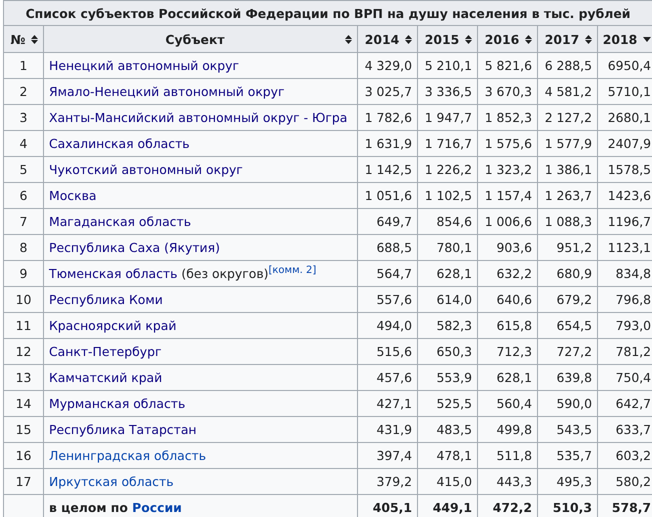  What do you see at coordinates (123, 429) in the screenshot?
I see `region-link: Республика Татарстан` at bounding box center [123, 429].